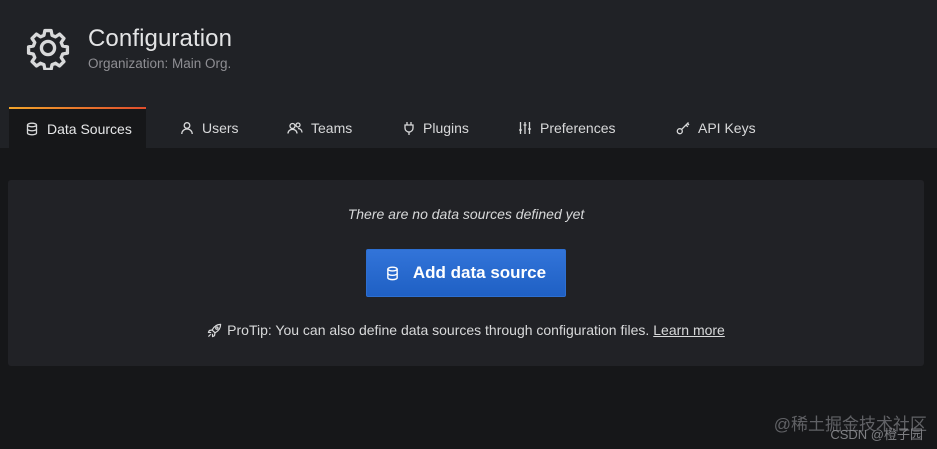 This screenshot has height=449, width=937. Describe the element at coordinates (48, 49) in the screenshot. I see `gear-icon` at that location.